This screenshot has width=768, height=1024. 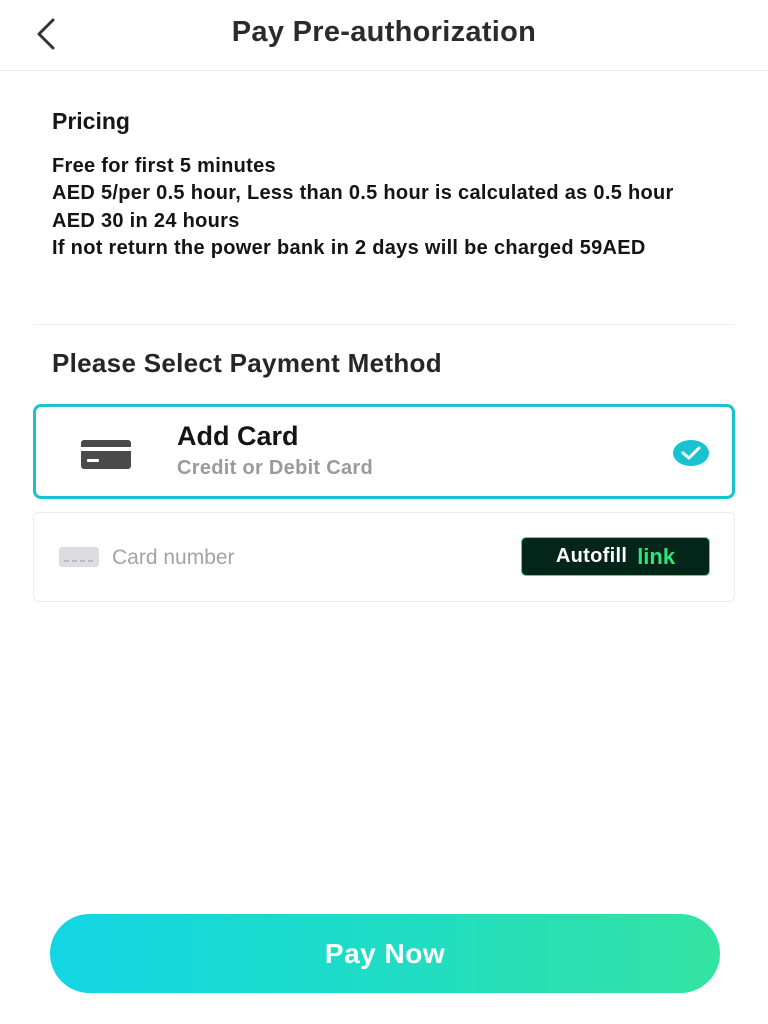 What do you see at coordinates (164, 166) in the screenshot?
I see `pricing-line: Free for first 5 minutes` at bounding box center [164, 166].